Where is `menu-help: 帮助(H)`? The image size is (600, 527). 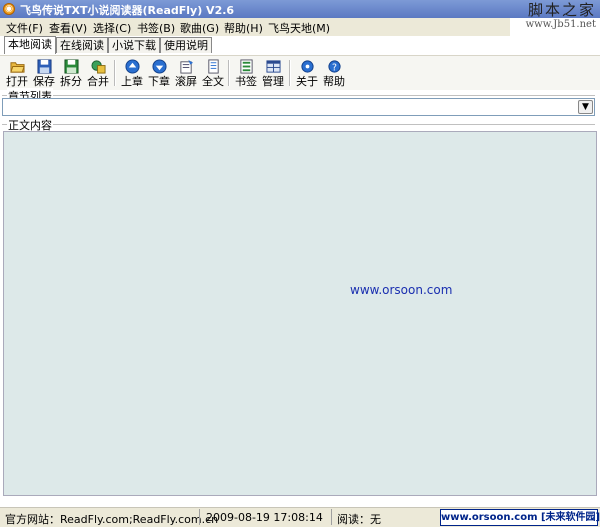
menu-help: 帮助(H) is located at coordinates (243, 28).